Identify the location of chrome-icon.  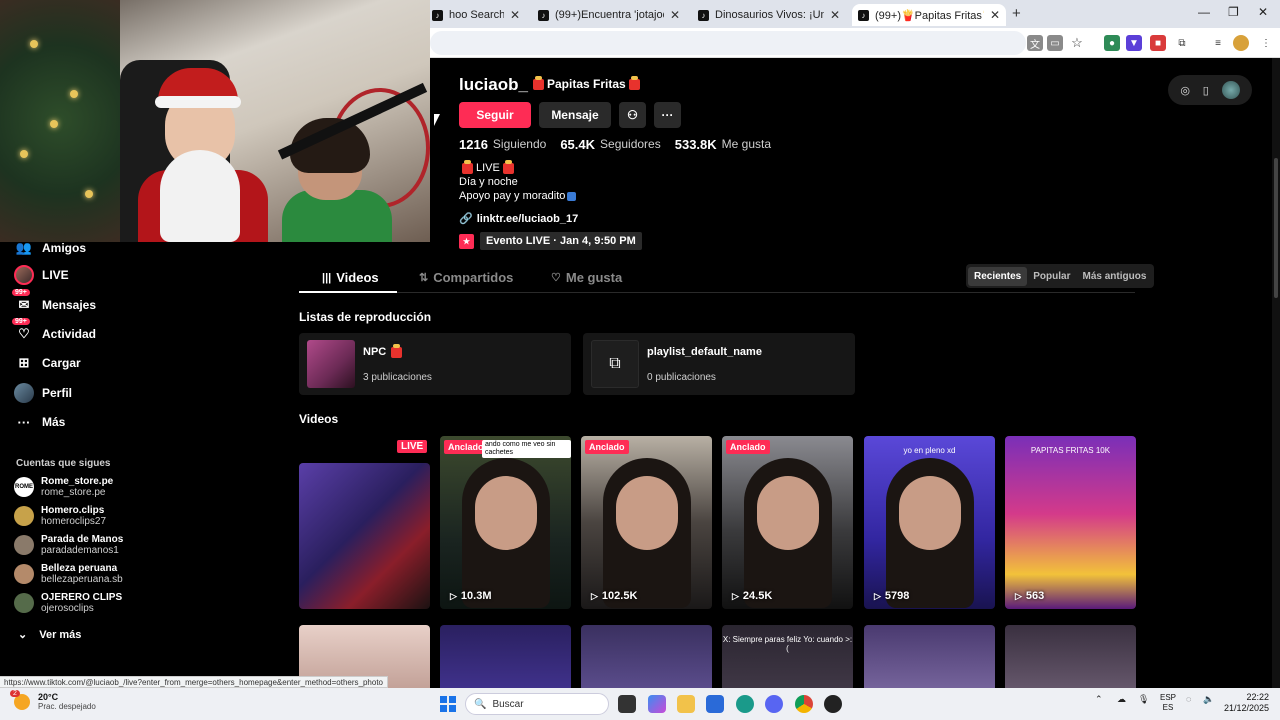
(804, 704).